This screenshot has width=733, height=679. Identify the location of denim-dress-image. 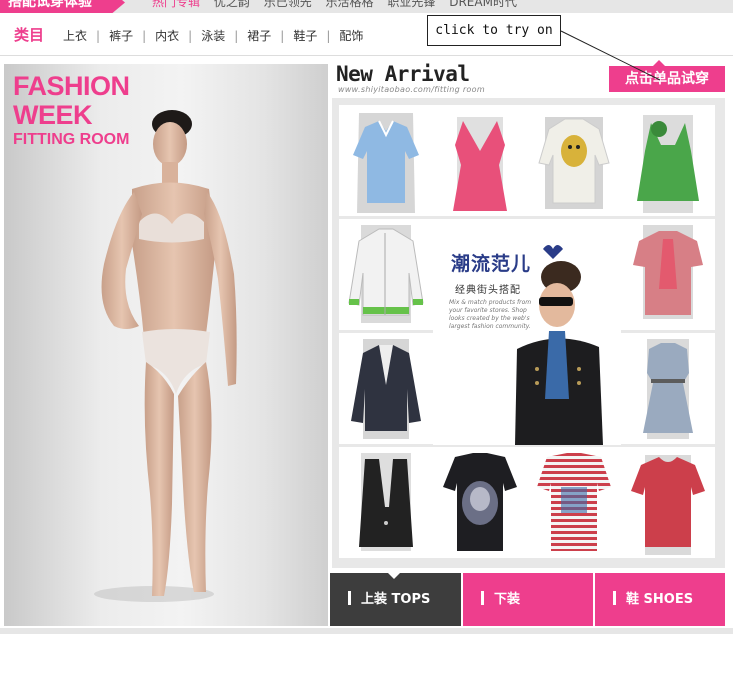
(668, 389).